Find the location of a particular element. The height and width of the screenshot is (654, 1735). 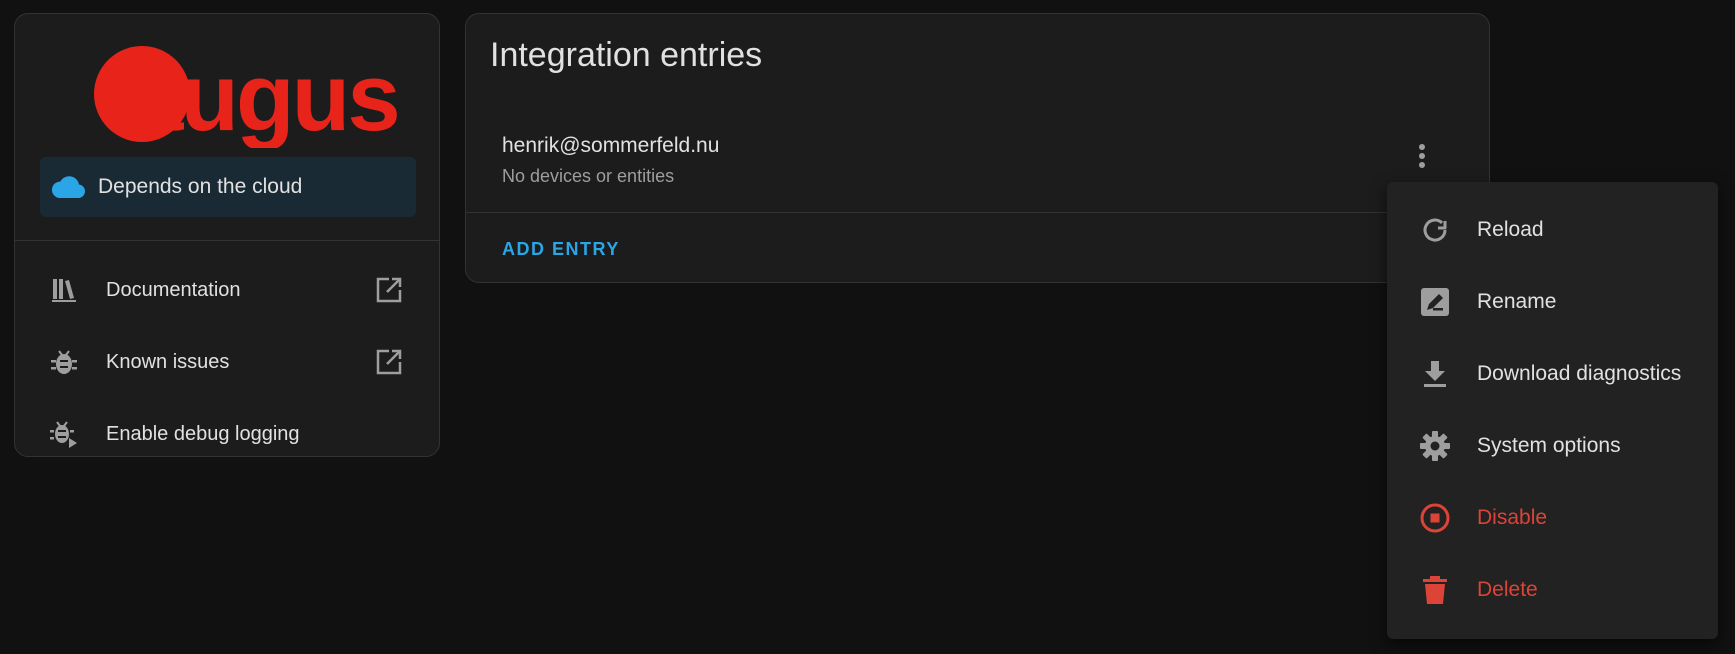

menu-item-label: Rename is located at coordinates (1517, 301).